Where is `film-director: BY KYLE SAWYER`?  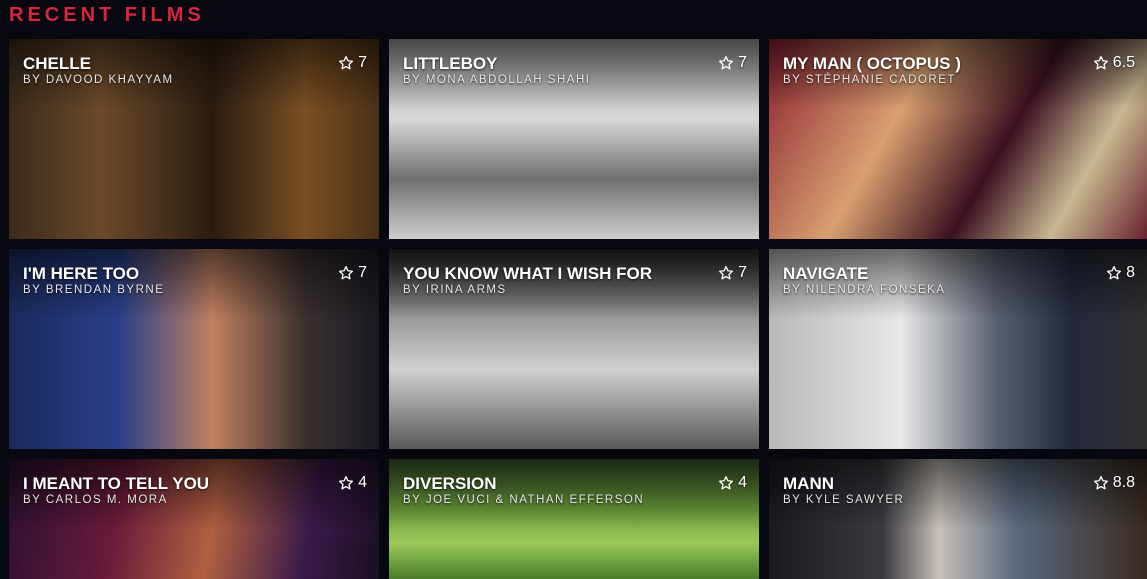 film-director: BY KYLE SAWYER is located at coordinates (844, 500).